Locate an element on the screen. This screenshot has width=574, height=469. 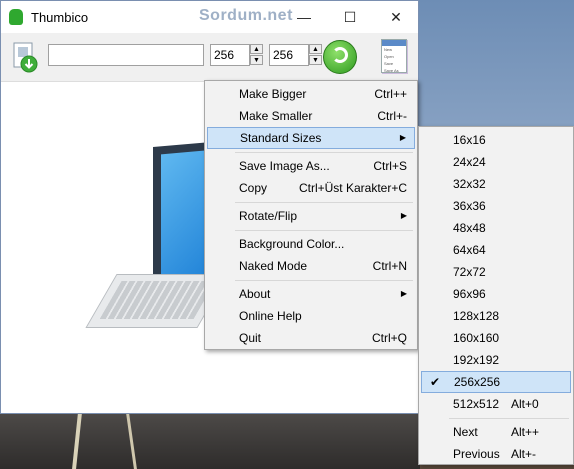
size-item-label: 512x512 is located at coordinates (476, 404).